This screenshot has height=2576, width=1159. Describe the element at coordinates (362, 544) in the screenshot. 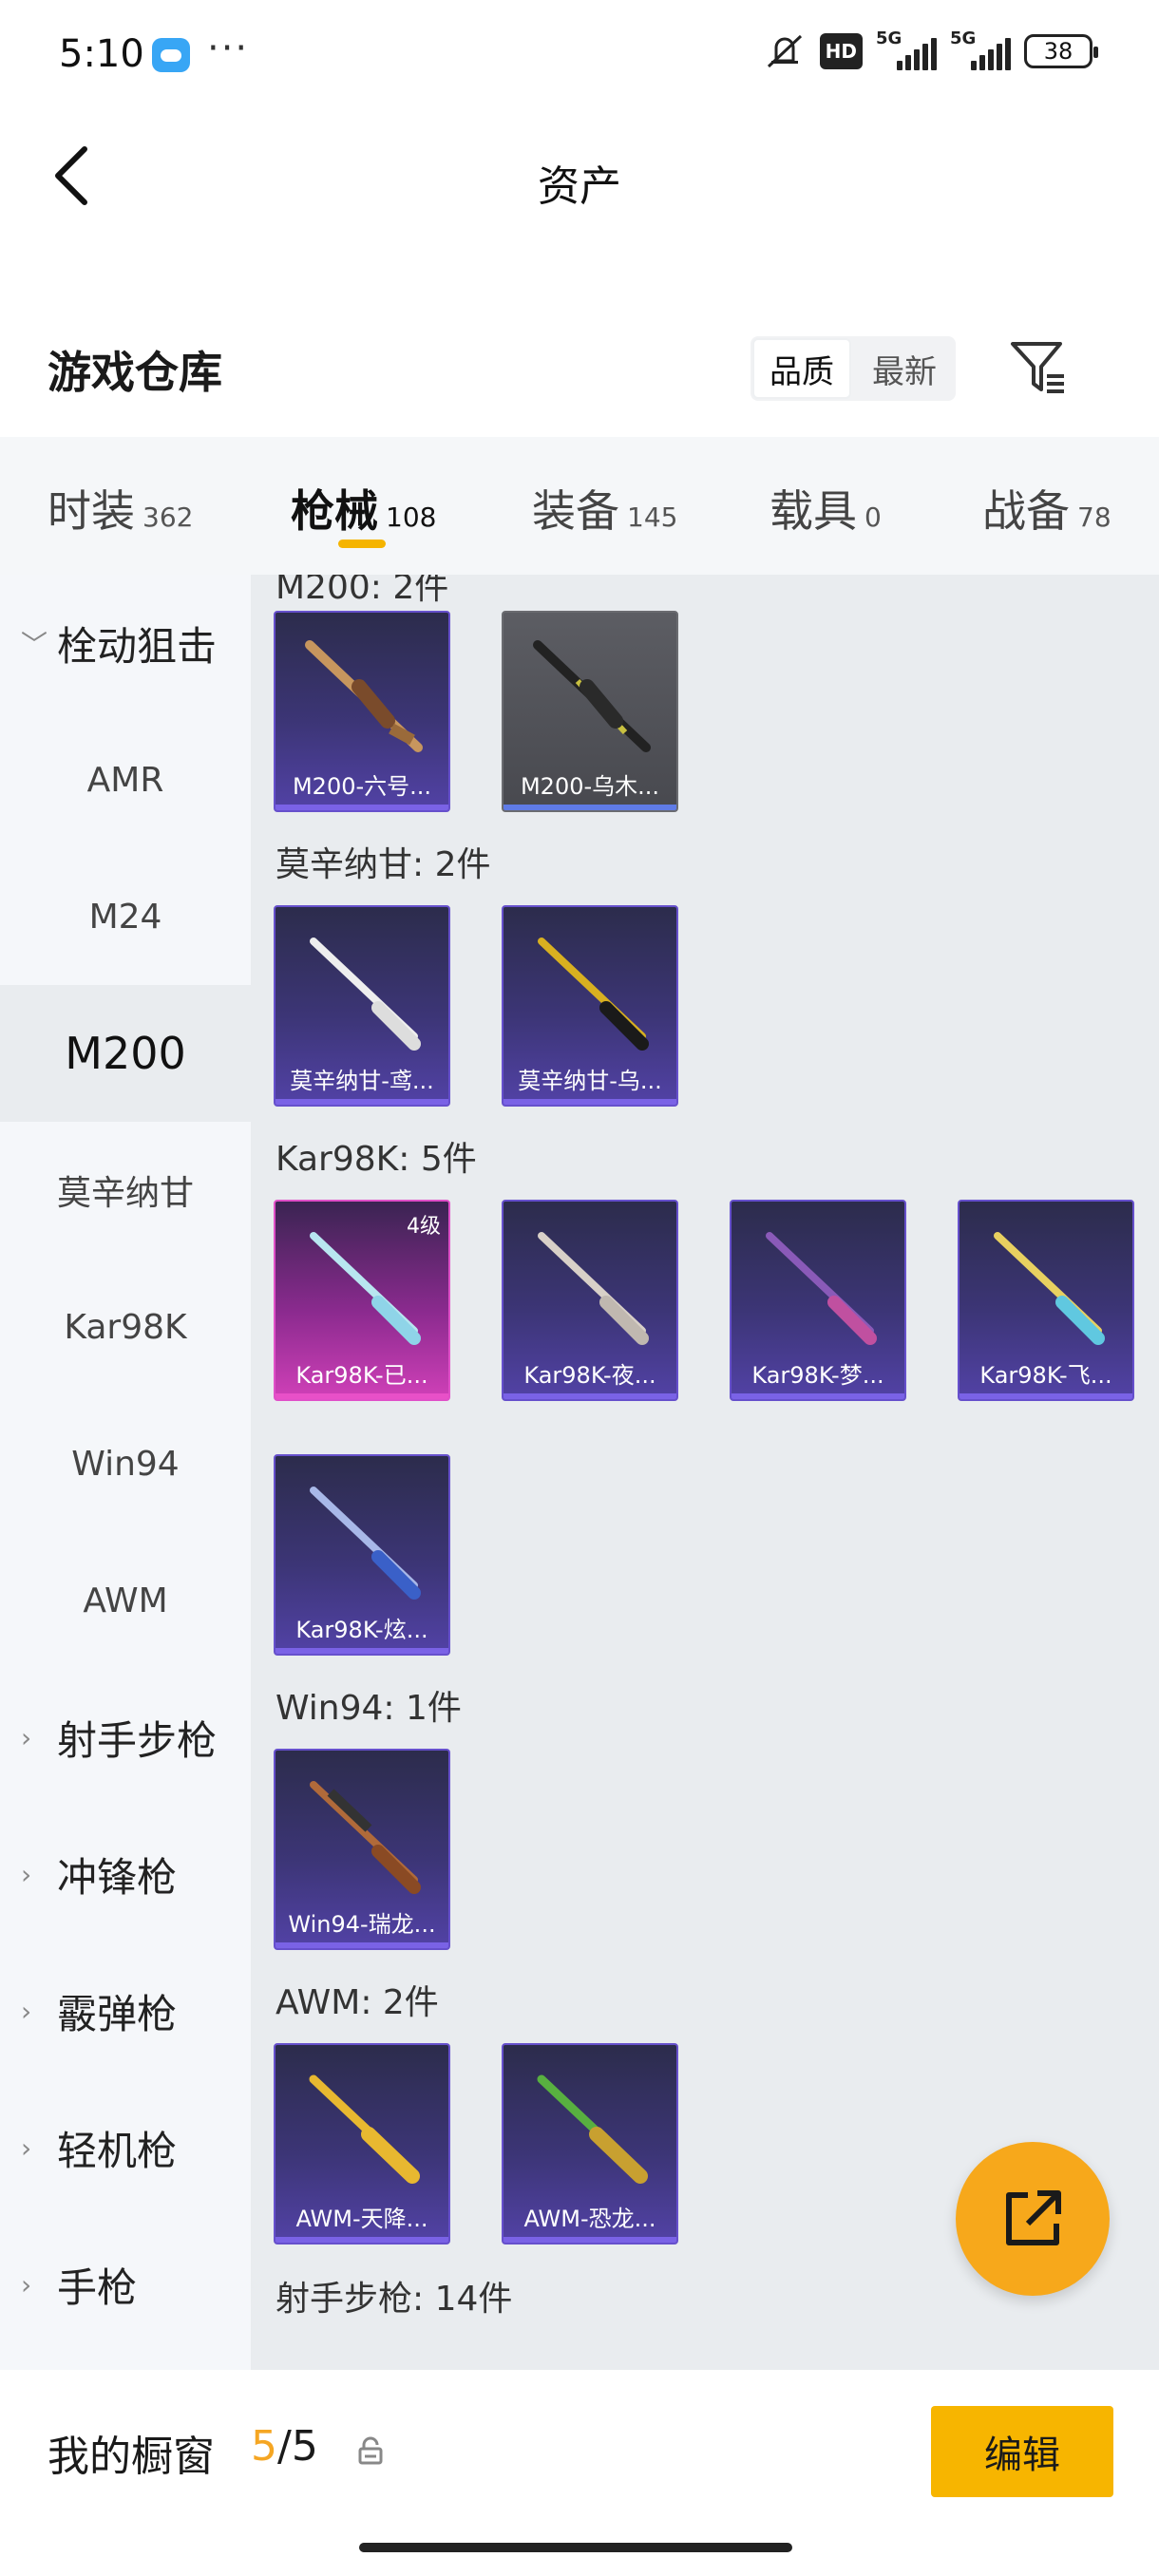

I see `active-tab-indicator` at that location.